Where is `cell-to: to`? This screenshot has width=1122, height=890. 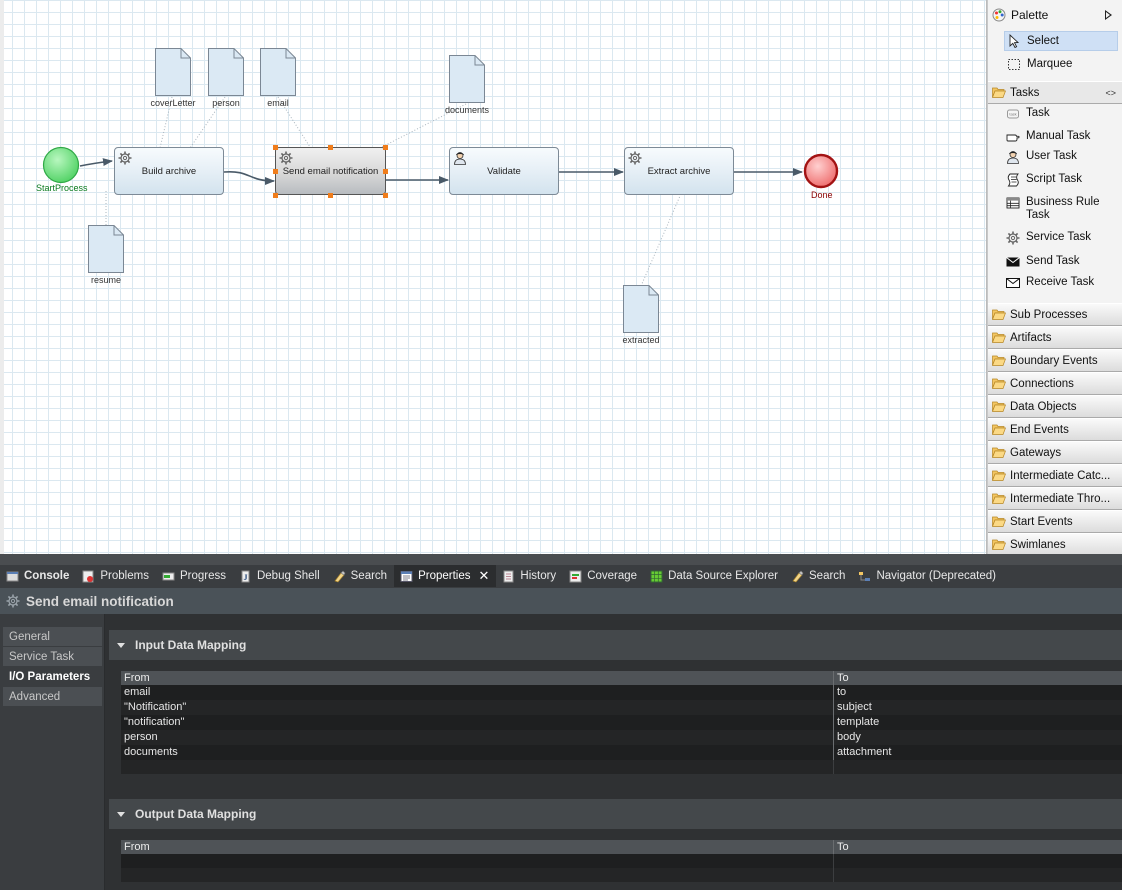
cell-to: to is located at coordinates (978, 692).